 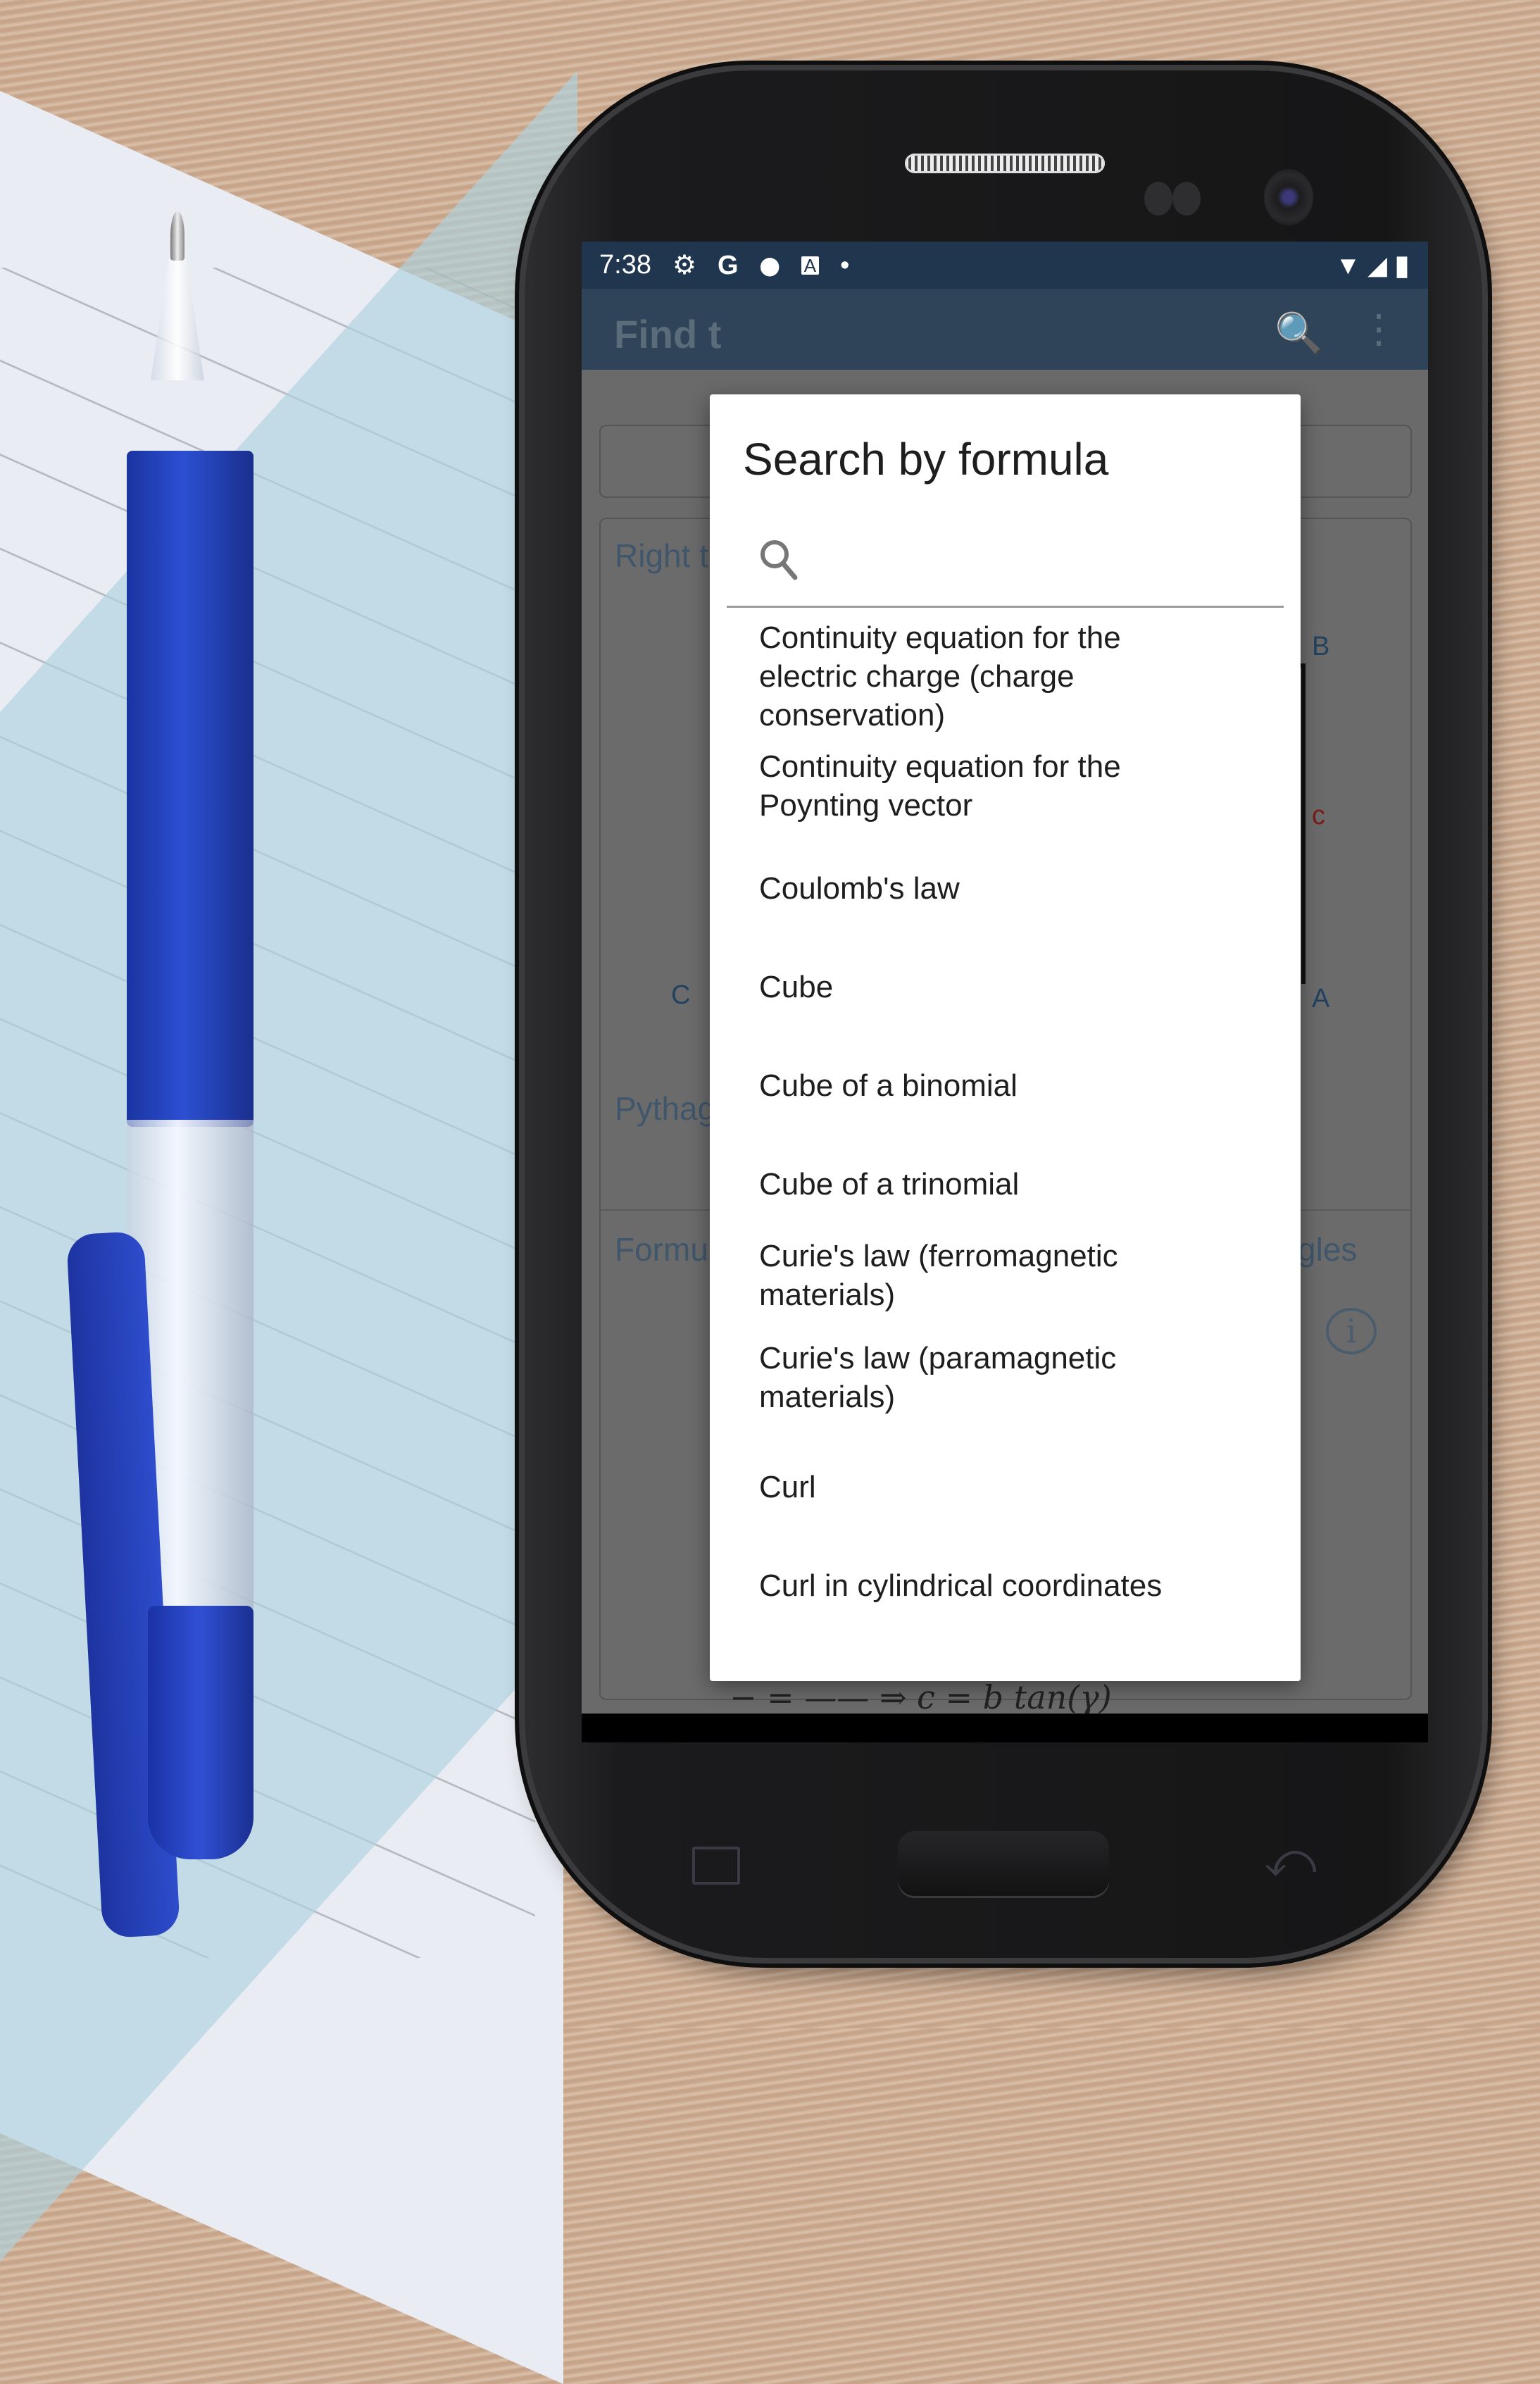 What do you see at coordinates (1005, 163) in the screenshot?
I see `earpiece-speaker` at bounding box center [1005, 163].